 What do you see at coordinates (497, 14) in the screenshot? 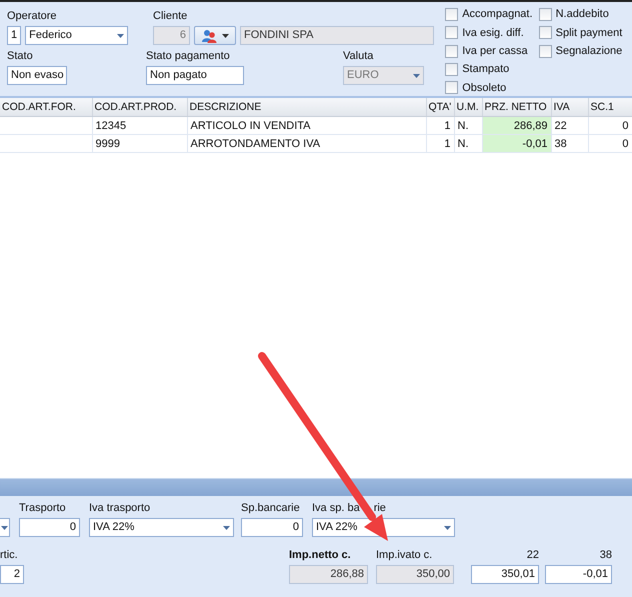
I see `checkbox-label: Accompagnat.` at bounding box center [497, 14].